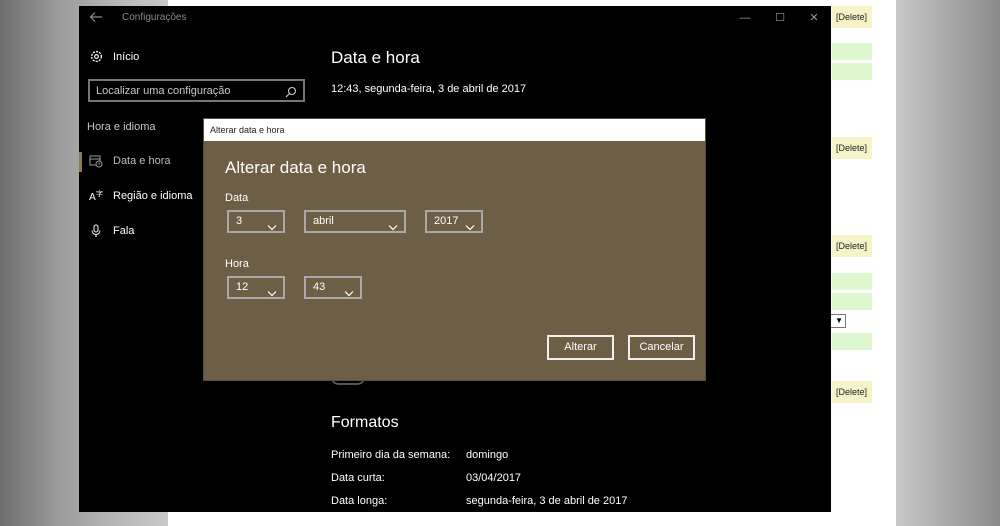  What do you see at coordinates (494, 478) in the screenshot?
I see `format-value: 03/04/2017` at bounding box center [494, 478].